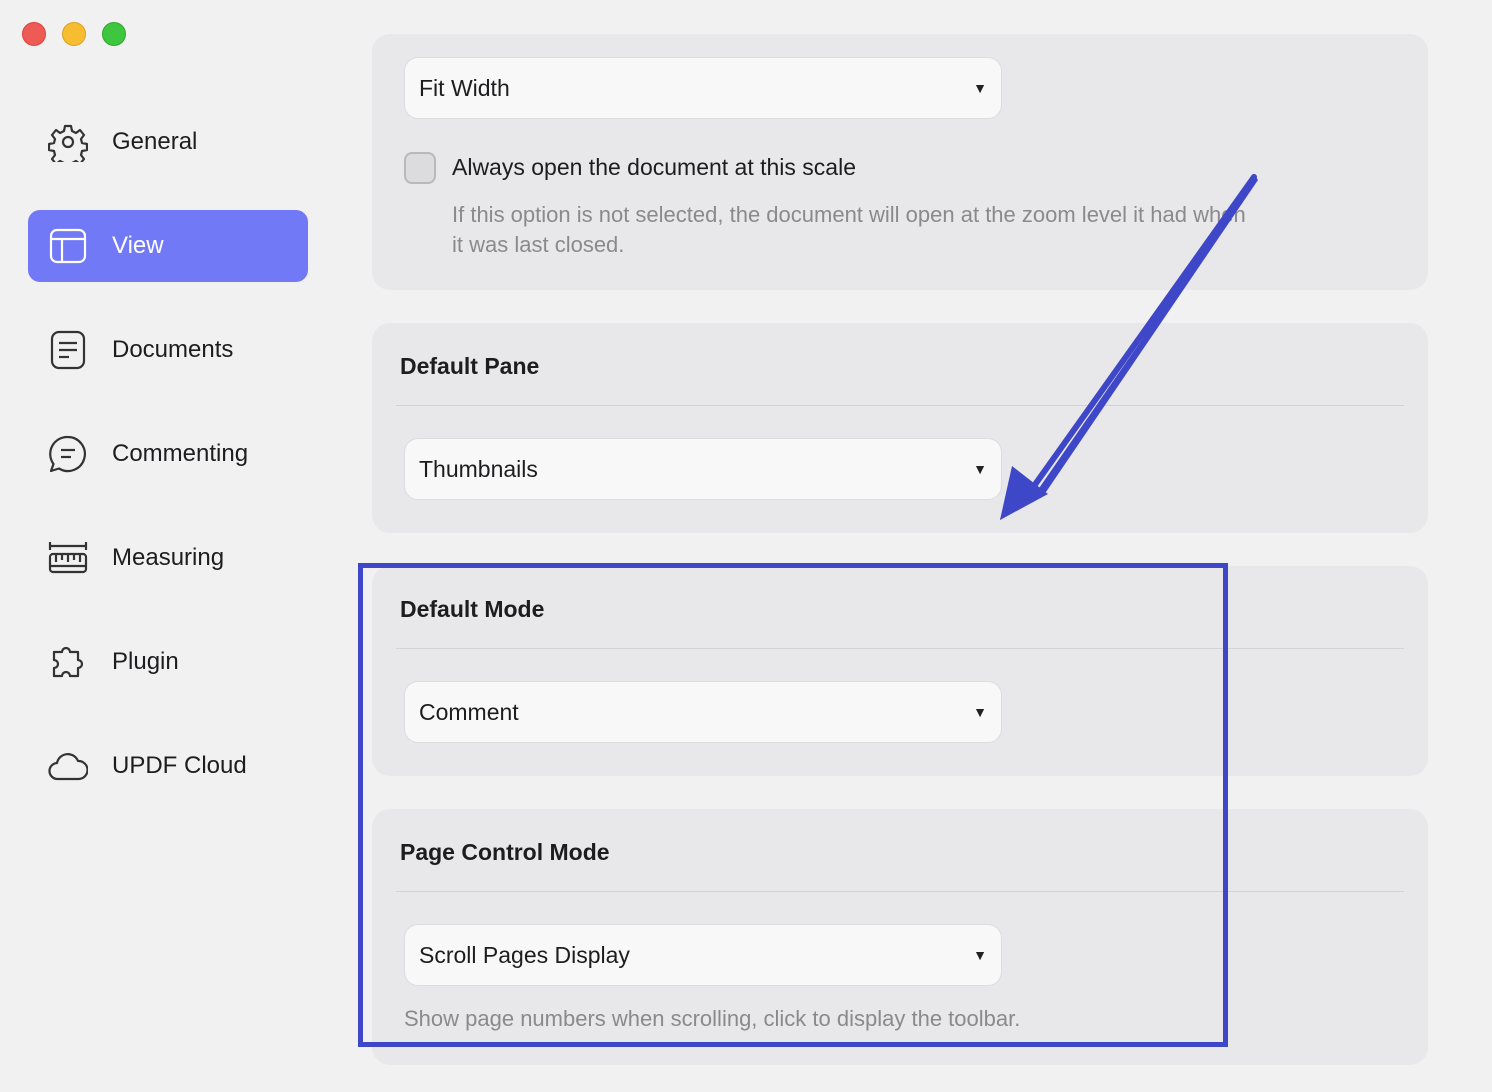 The height and width of the screenshot is (1092, 1492). What do you see at coordinates (180, 453) in the screenshot?
I see `sidebar-item-label: Commenting` at bounding box center [180, 453].